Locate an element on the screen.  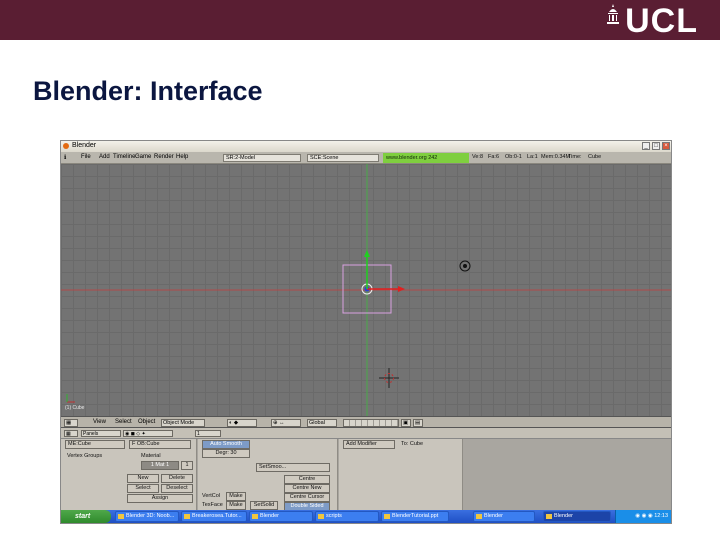
menu-view: View is located at coordinates (99, 422).